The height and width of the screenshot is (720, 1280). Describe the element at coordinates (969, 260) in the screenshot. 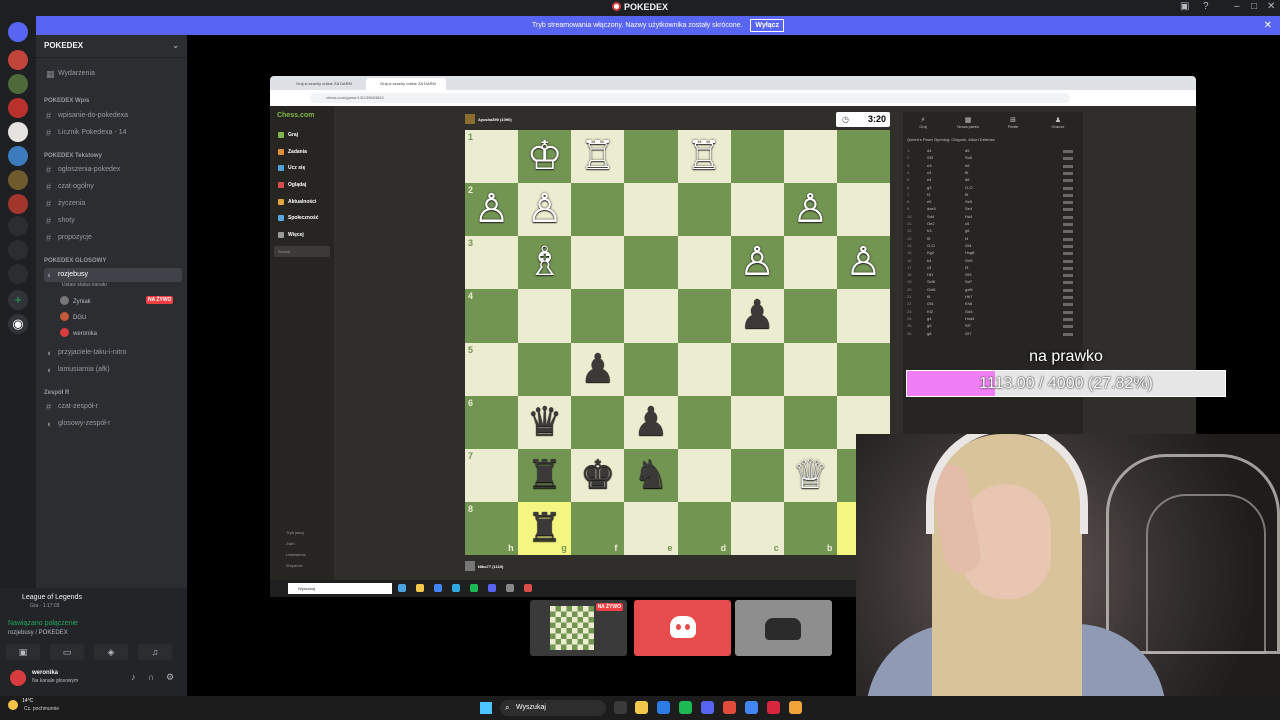

I see `black-move: Ge5` at that location.